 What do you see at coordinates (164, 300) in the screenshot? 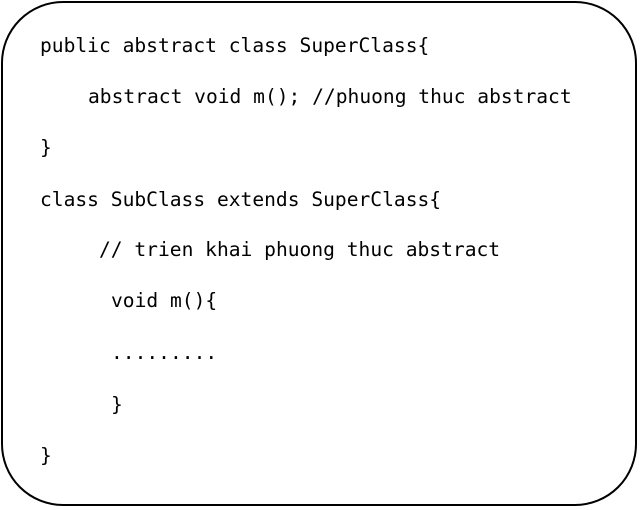
I see `code-line: void m(){` at bounding box center [164, 300].